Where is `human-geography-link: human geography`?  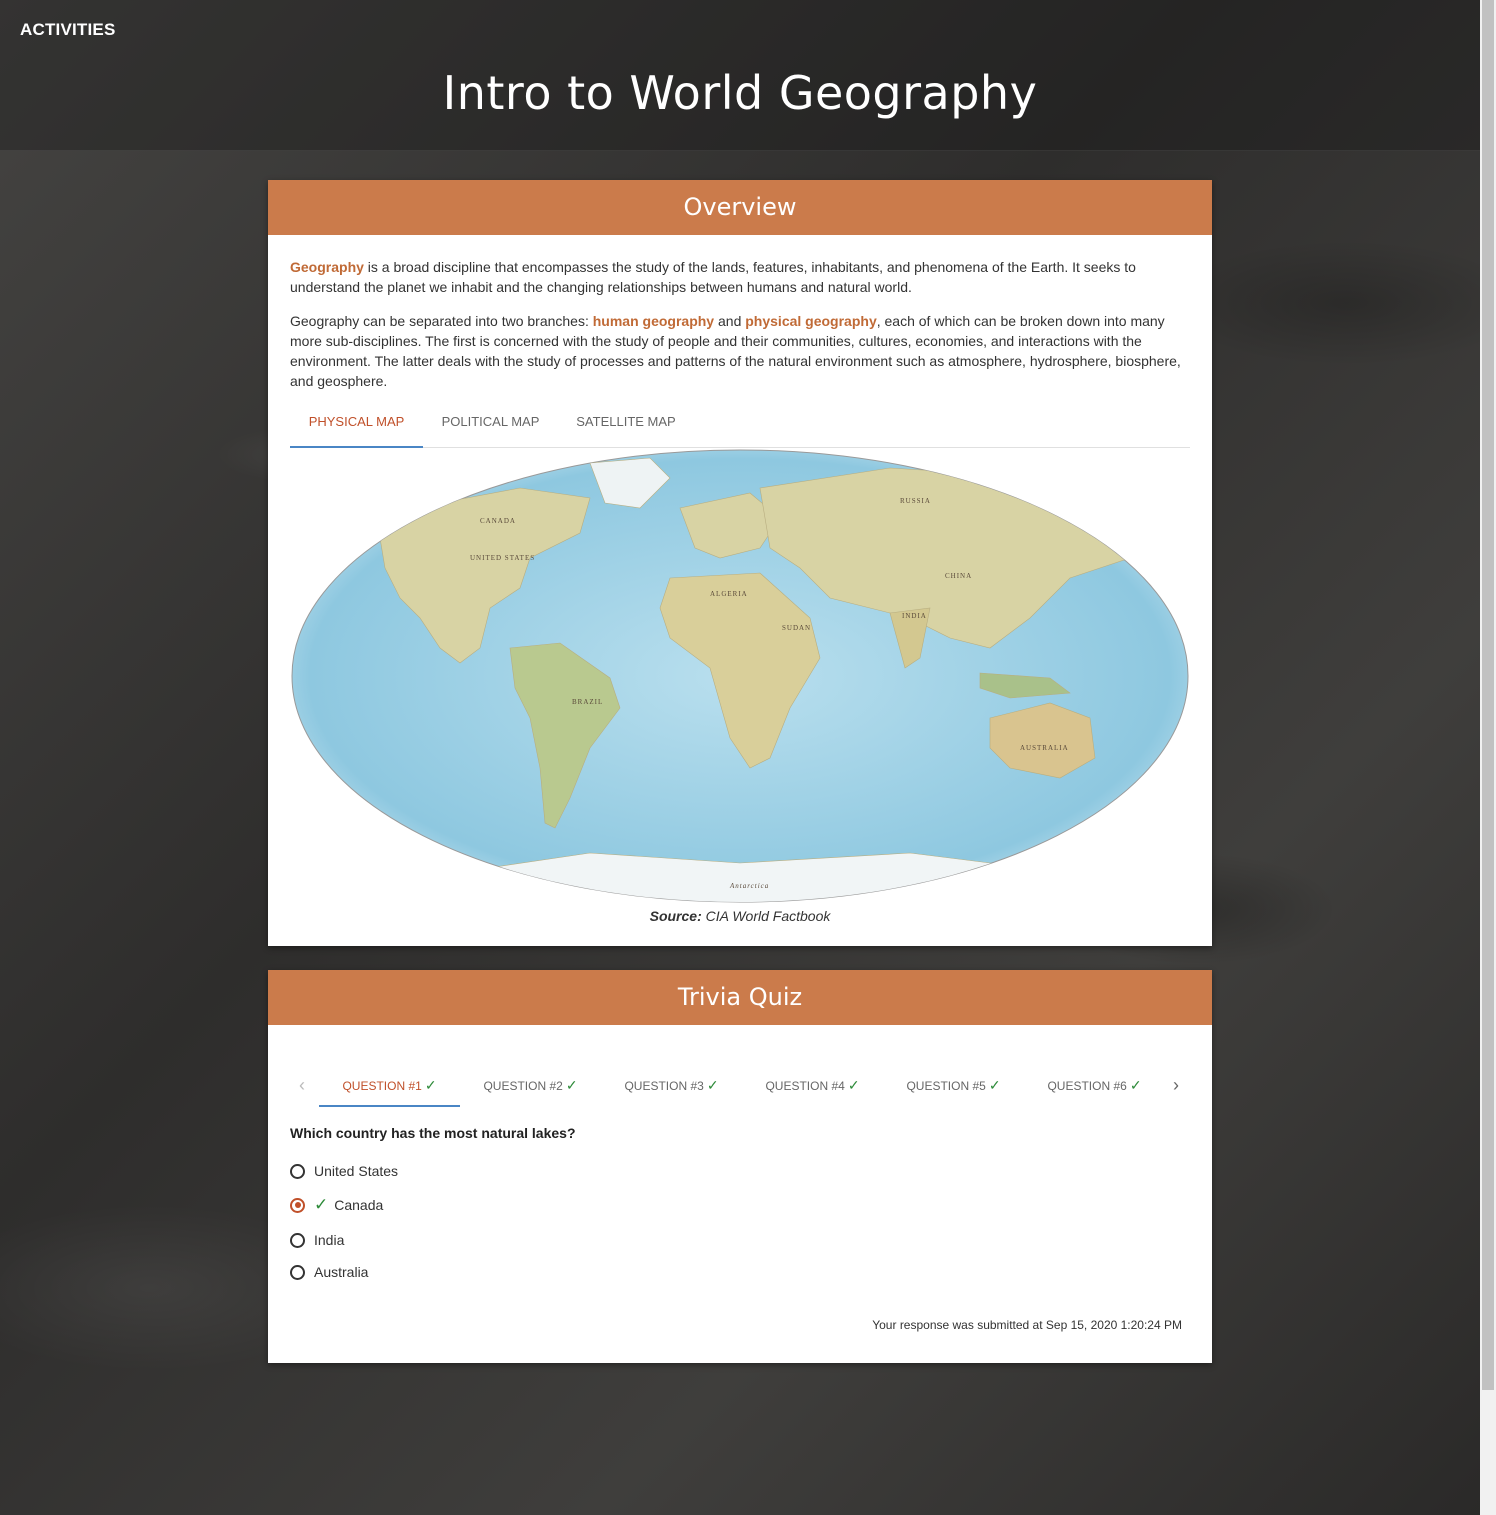 human-geography-link: human geography is located at coordinates (653, 321).